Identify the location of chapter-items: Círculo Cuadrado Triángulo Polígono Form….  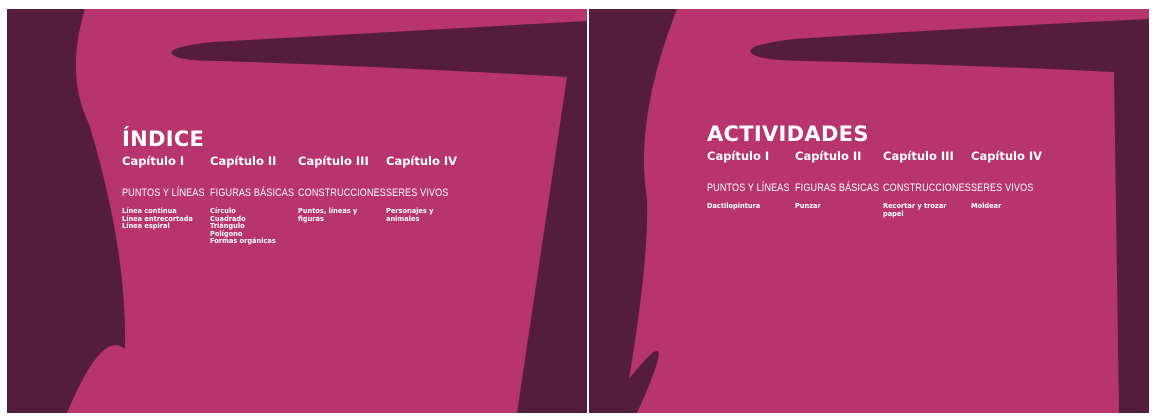
(254, 226).